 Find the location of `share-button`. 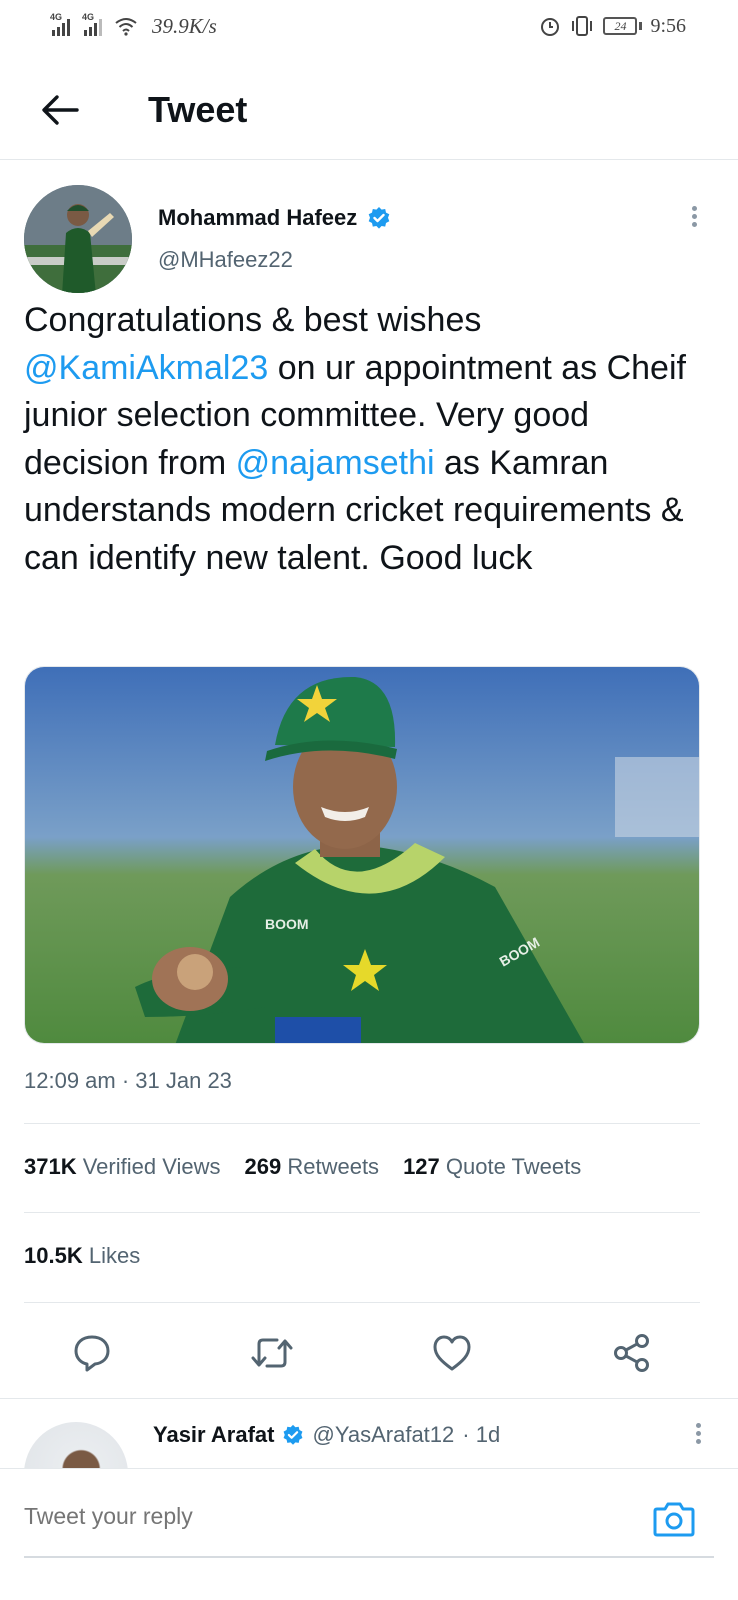

share-button is located at coordinates (632, 1353).